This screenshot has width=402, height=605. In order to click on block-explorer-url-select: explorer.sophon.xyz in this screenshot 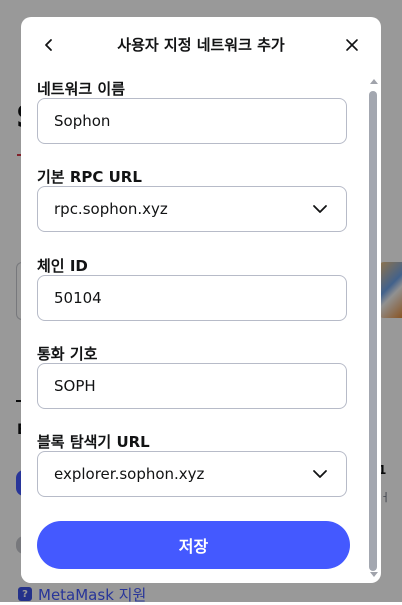, I will do `click(192, 474)`.